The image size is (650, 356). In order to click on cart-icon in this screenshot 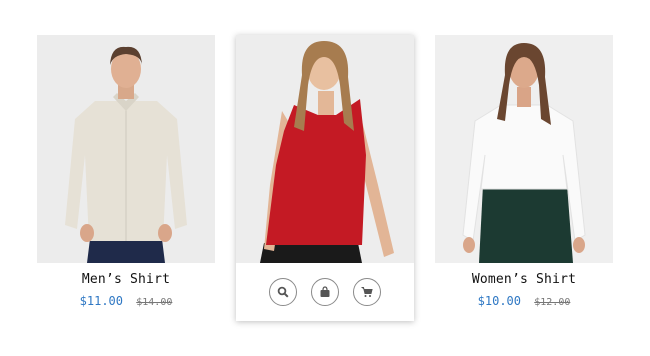, I will do `click(367, 292)`.